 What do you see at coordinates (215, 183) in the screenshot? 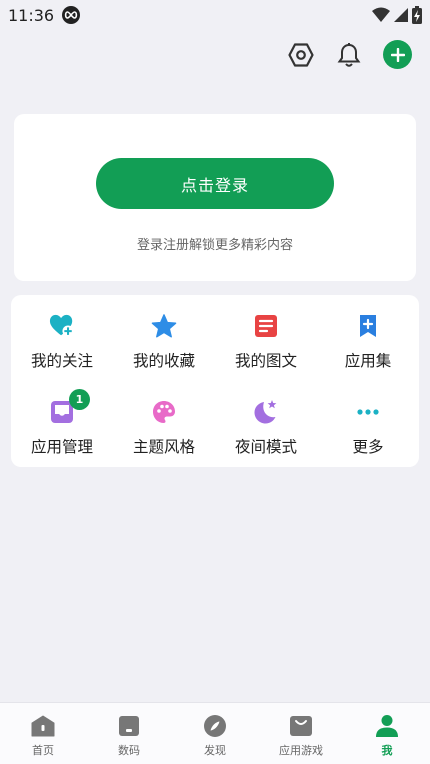
I see `login-button: 点击登录` at bounding box center [215, 183].